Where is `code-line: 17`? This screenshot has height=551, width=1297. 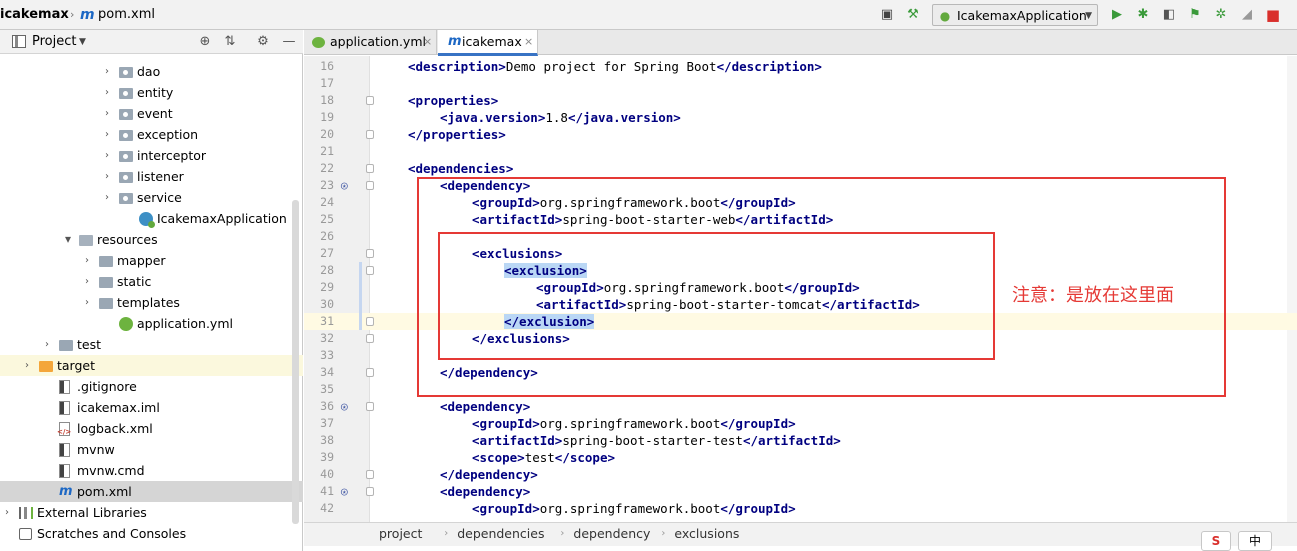 code-line: 17 is located at coordinates (800, 83).